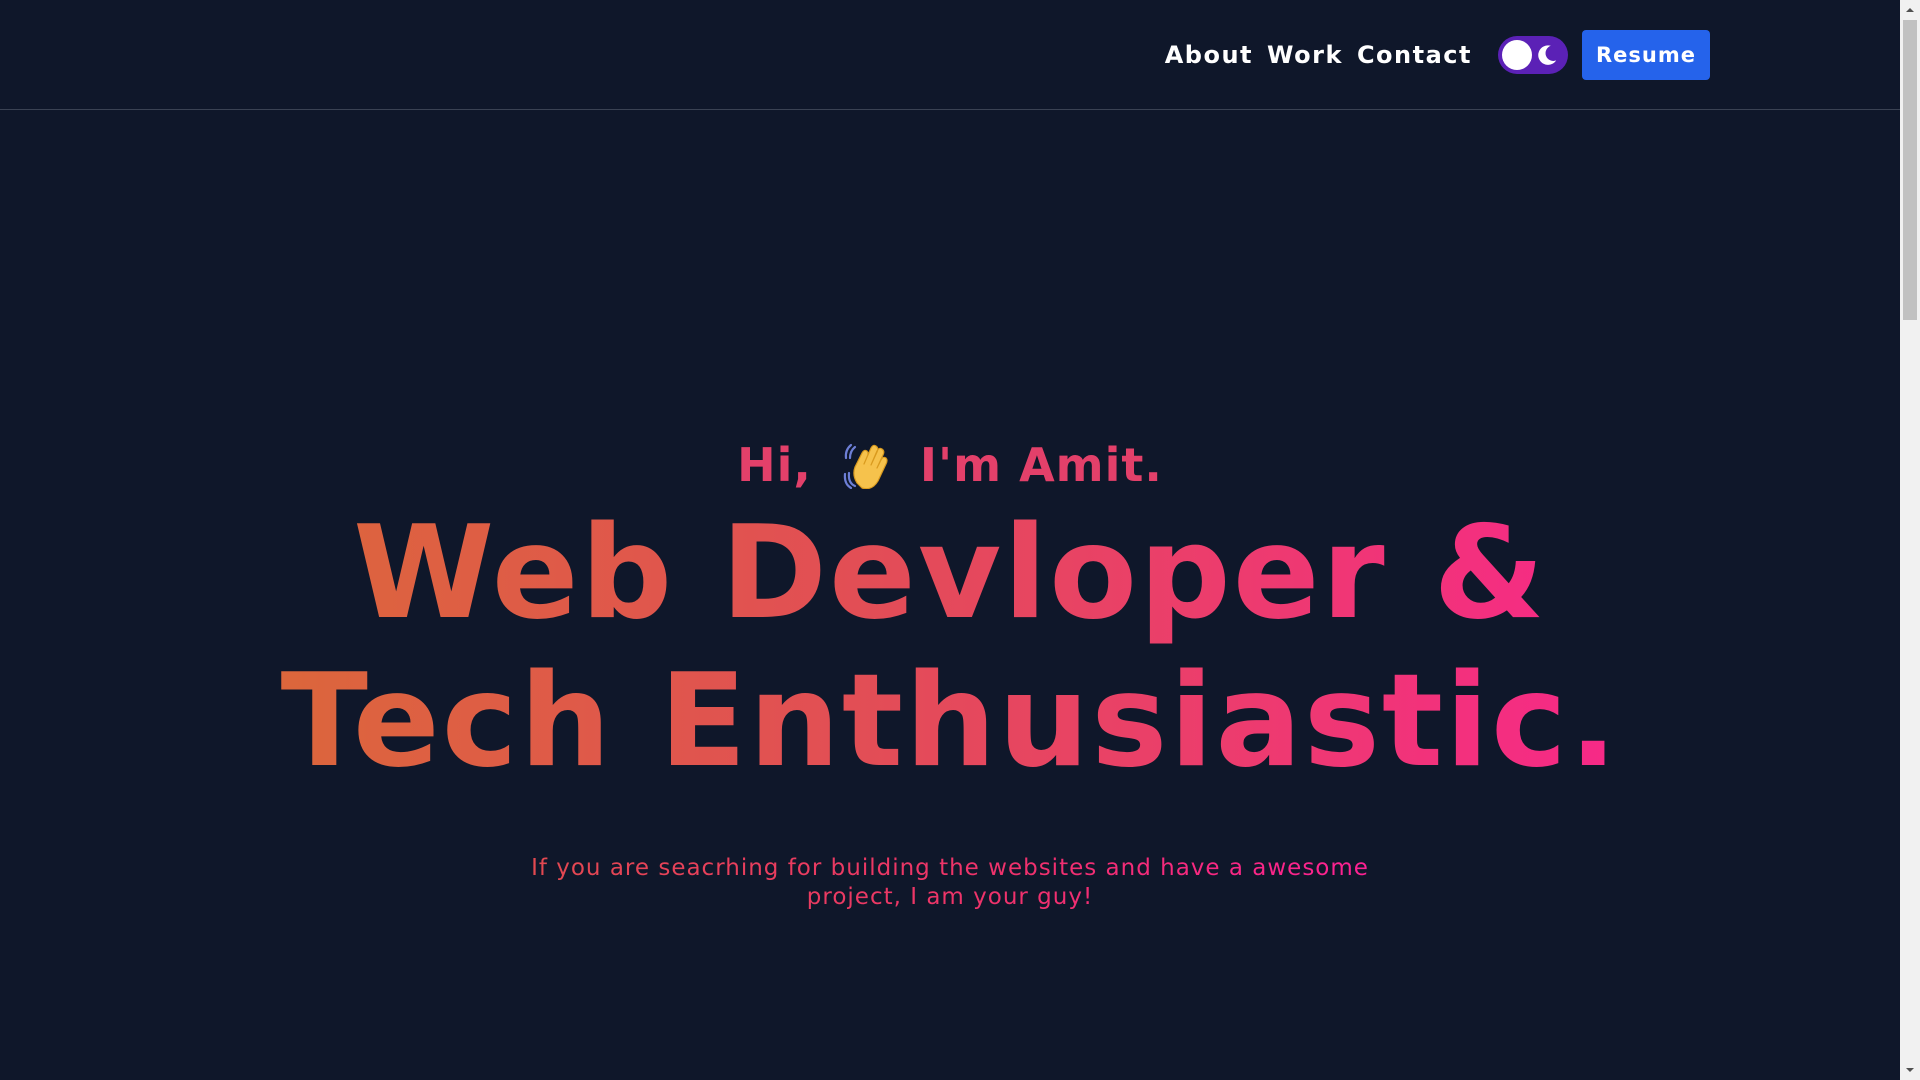  I want to click on toggle-knob, so click(1517, 55).